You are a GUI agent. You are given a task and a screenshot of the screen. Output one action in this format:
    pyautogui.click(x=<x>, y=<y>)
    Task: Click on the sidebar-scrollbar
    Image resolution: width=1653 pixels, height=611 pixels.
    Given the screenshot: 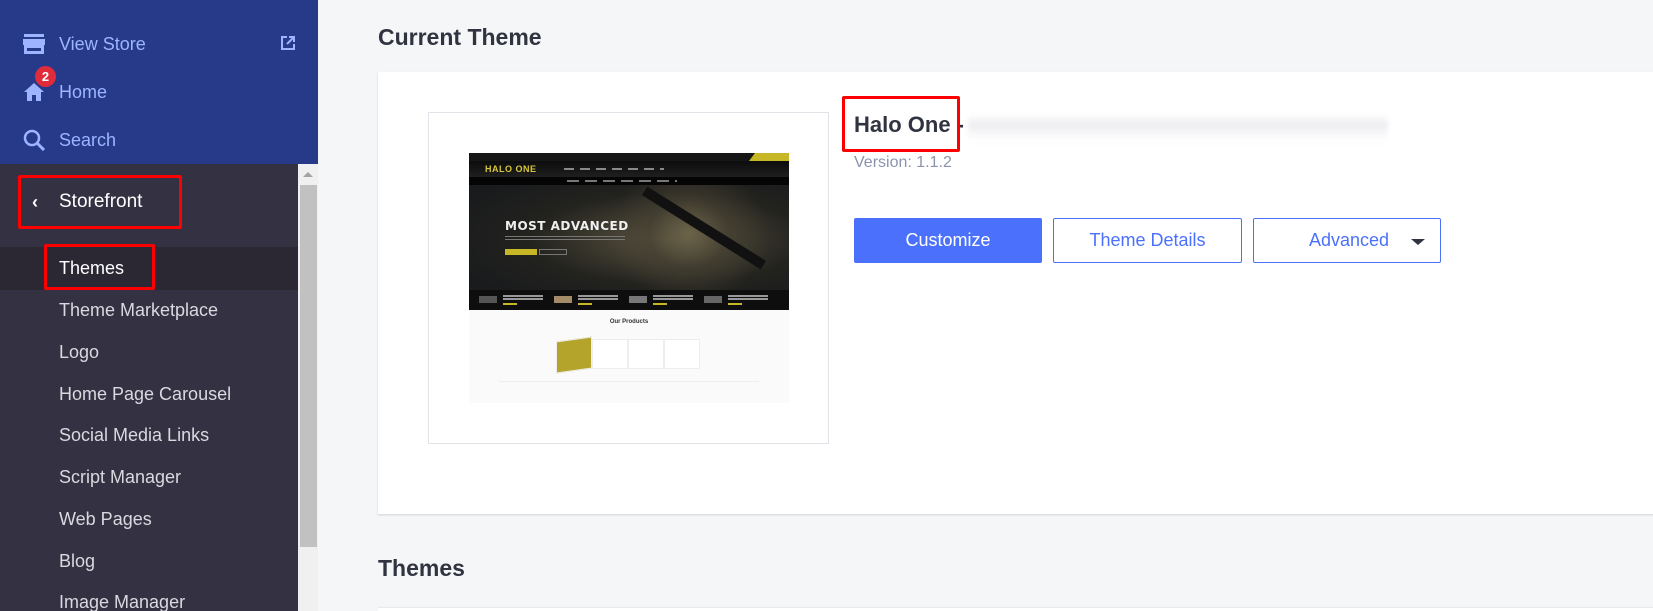 What is the action you would take?
    pyautogui.click(x=308, y=387)
    